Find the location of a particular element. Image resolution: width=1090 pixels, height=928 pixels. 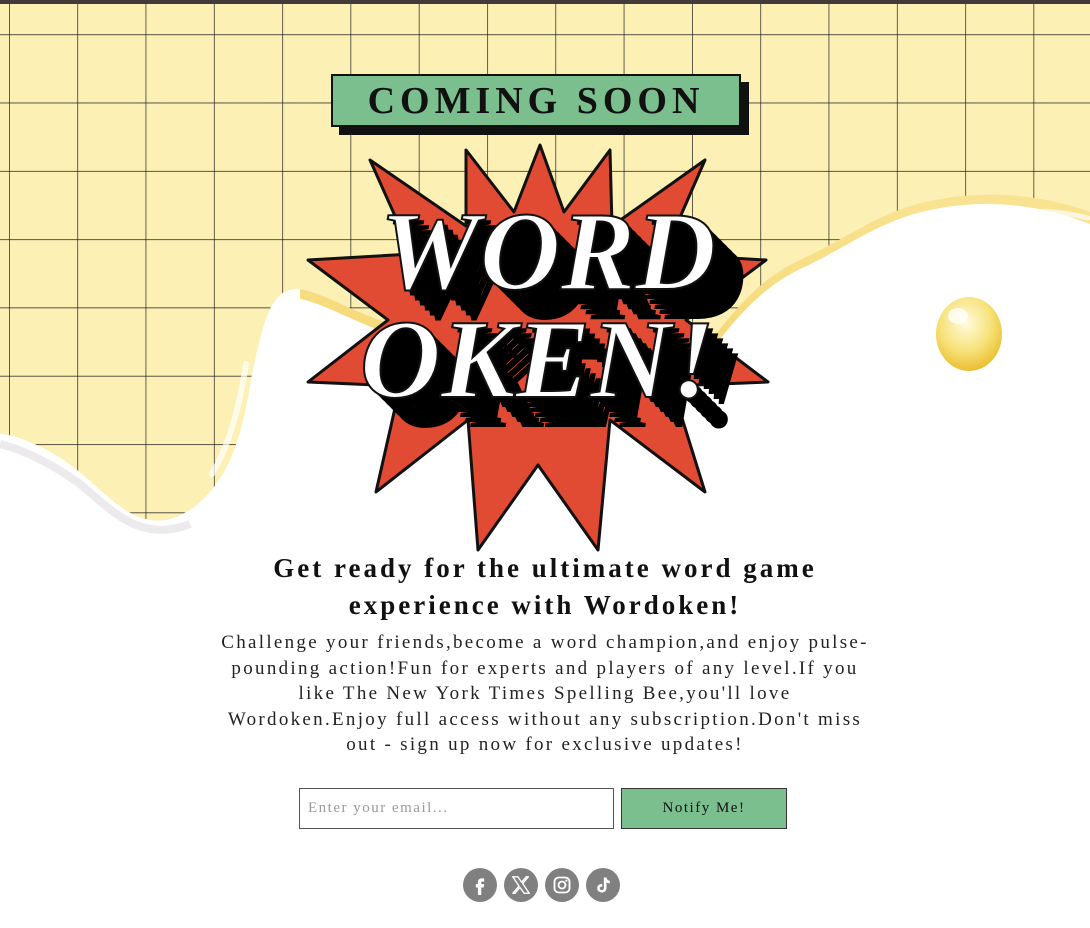

tiktok-icon is located at coordinates (603, 885).